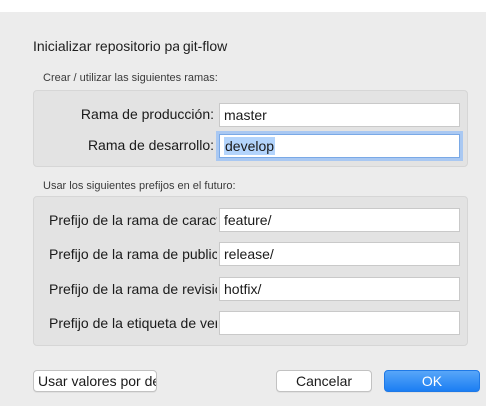 The image size is (486, 406). What do you see at coordinates (133, 254) in the screenshot?
I see `release-prefix-label: Prefijo de la rama de publicación:` at bounding box center [133, 254].